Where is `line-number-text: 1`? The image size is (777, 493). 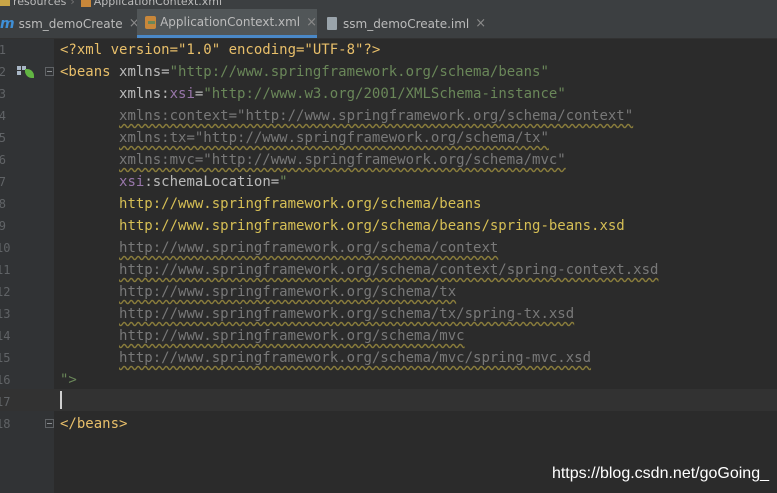 line-number-text: 1 is located at coordinates (3, 50).